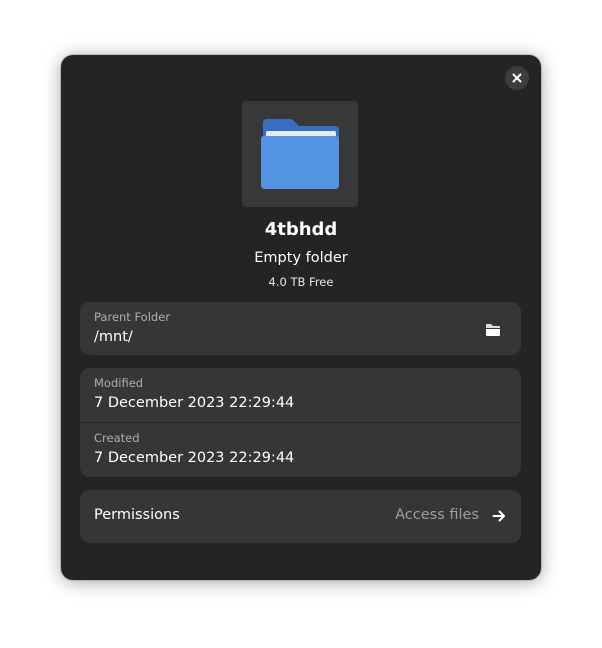 The height and width of the screenshot is (648, 602). What do you see at coordinates (113, 337) in the screenshot?
I see `parent-folder-value: /mnt/` at bounding box center [113, 337].